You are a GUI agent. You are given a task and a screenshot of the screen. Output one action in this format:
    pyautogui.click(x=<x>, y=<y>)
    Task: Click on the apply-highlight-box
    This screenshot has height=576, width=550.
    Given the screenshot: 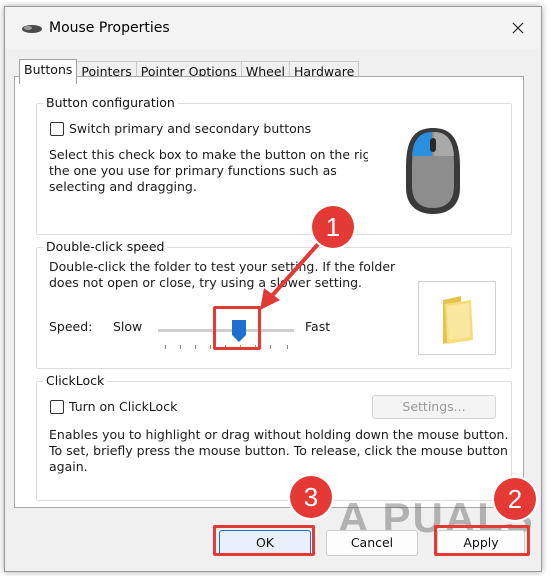 What is the action you would take?
    pyautogui.click(x=482, y=540)
    